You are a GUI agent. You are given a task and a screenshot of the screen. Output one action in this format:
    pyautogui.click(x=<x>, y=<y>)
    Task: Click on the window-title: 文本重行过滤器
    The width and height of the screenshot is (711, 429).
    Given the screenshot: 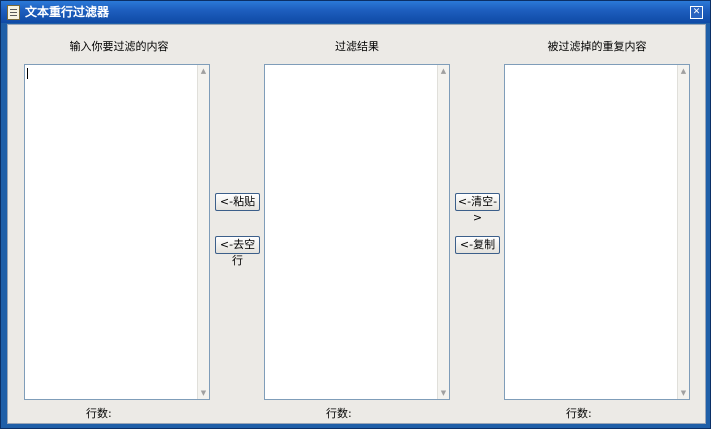 What is the action you would take?
    pyautogui.click(x=67, y=12)
    